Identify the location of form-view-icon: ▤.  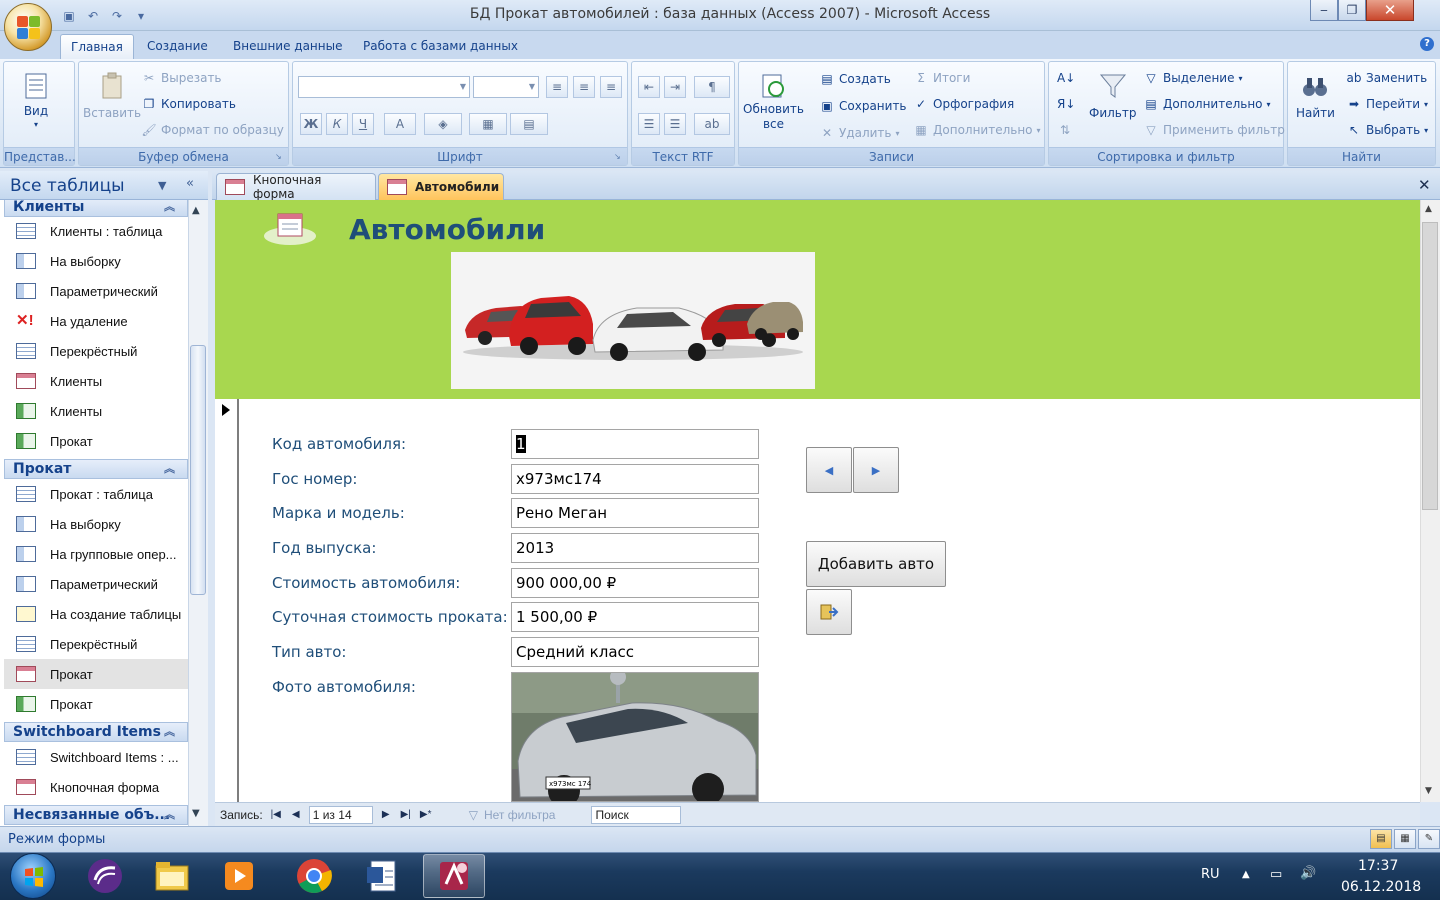
(1381, 839).